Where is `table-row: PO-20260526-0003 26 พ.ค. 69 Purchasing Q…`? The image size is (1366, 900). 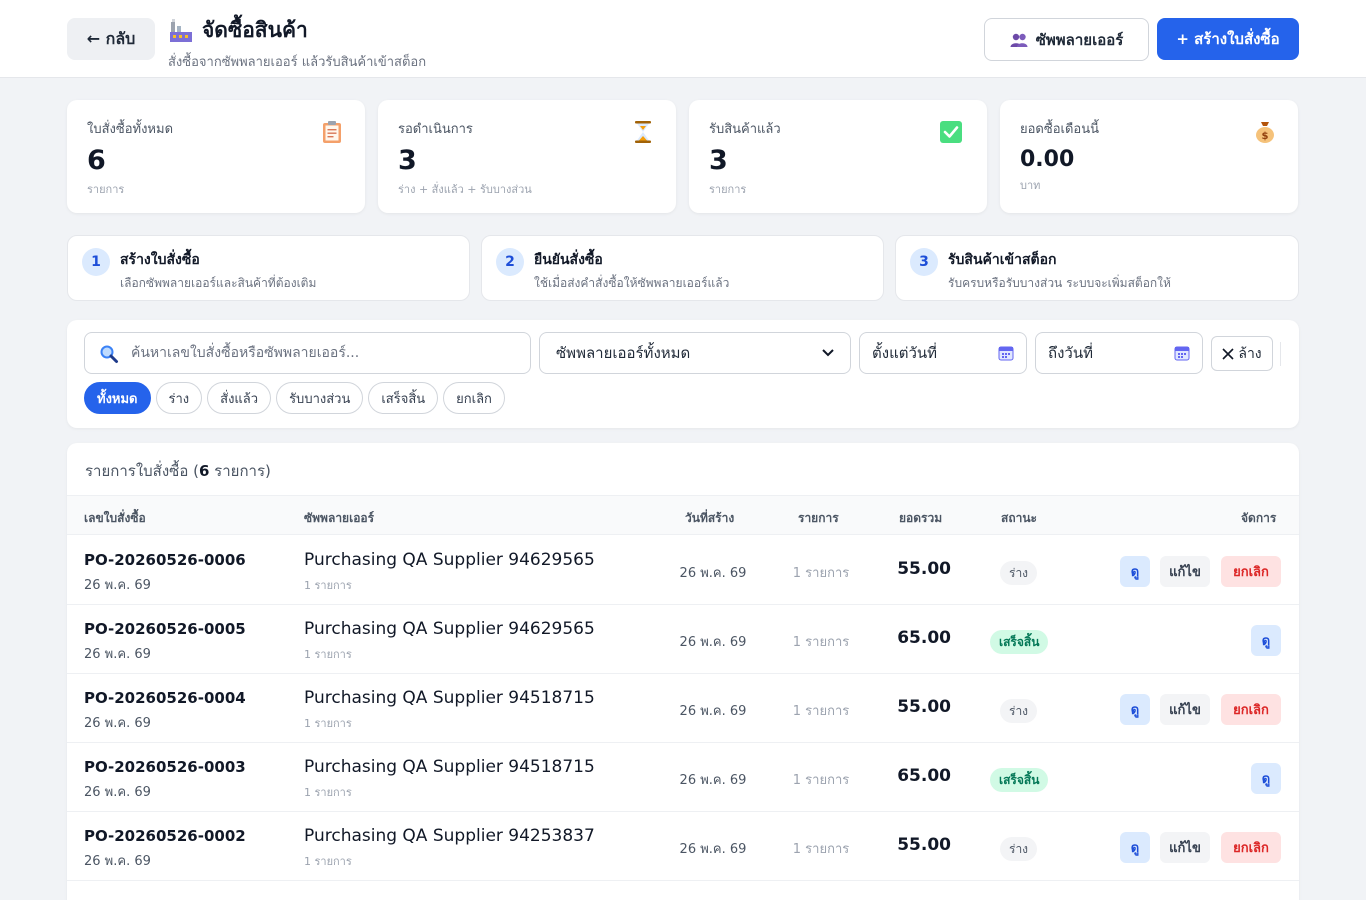
table-row: PO-20260526-0003 26 พ.ค. 69 Purchasing Q… is located at coordinates (683, 777).